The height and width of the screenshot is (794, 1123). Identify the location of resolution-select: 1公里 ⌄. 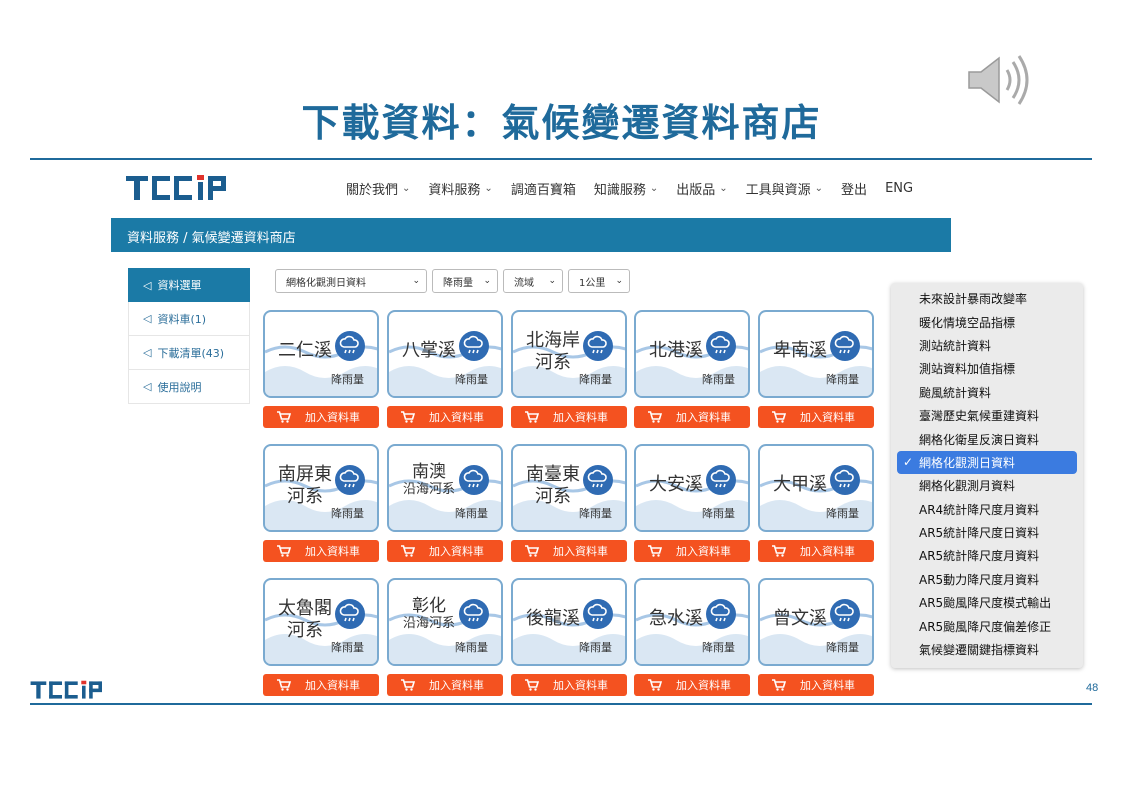
(599, 281).